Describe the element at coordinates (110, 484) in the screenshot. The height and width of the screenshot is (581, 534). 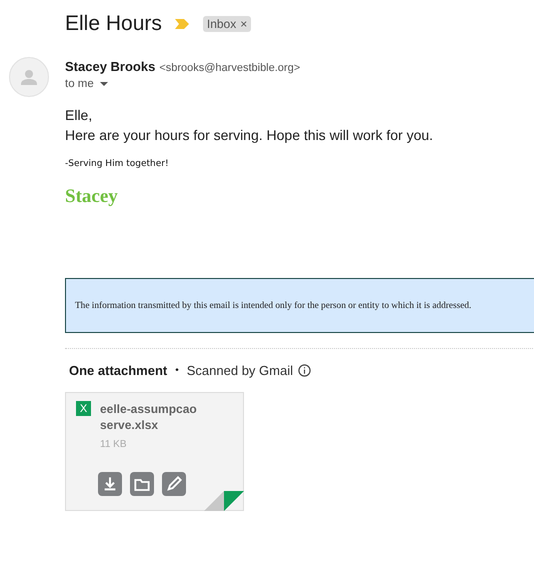
I see `download-button` at that location.